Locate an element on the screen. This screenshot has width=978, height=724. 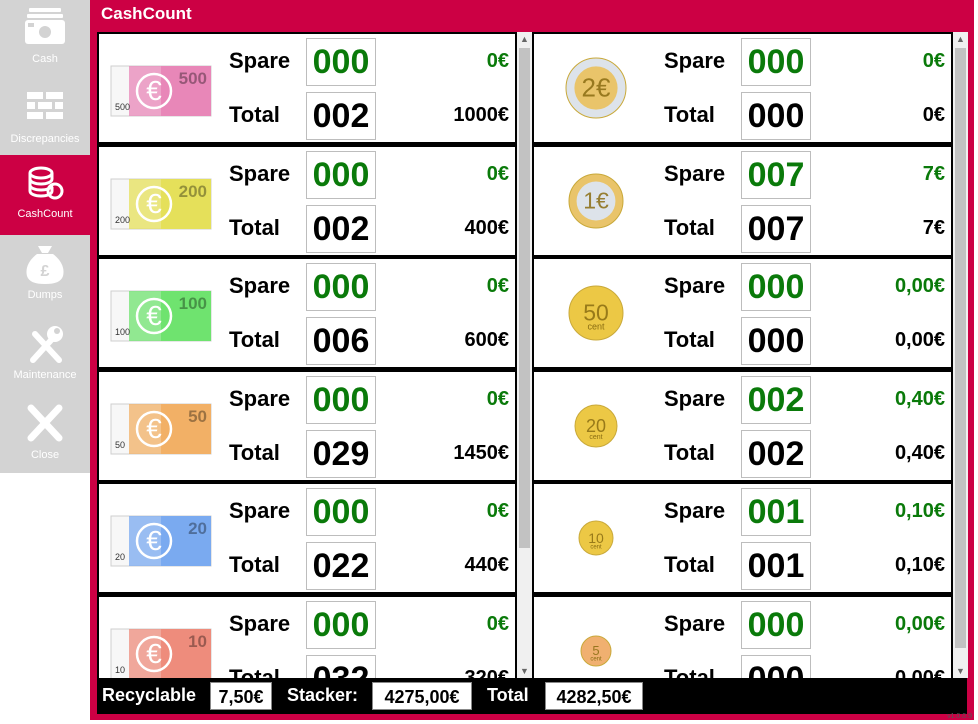
spare-amount: 0,00€ is located at coordinates (919, 286).